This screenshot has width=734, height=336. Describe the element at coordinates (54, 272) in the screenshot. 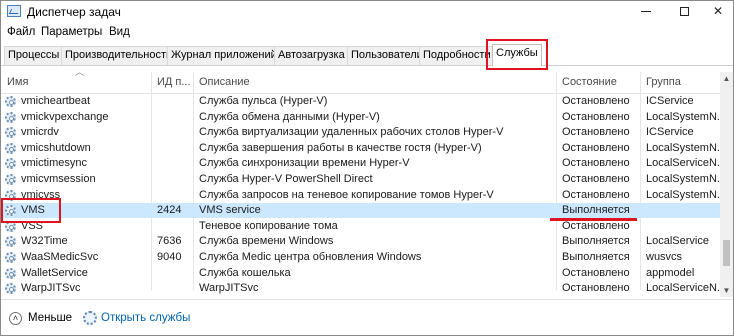

I see `service-name: WalletService` at that location.